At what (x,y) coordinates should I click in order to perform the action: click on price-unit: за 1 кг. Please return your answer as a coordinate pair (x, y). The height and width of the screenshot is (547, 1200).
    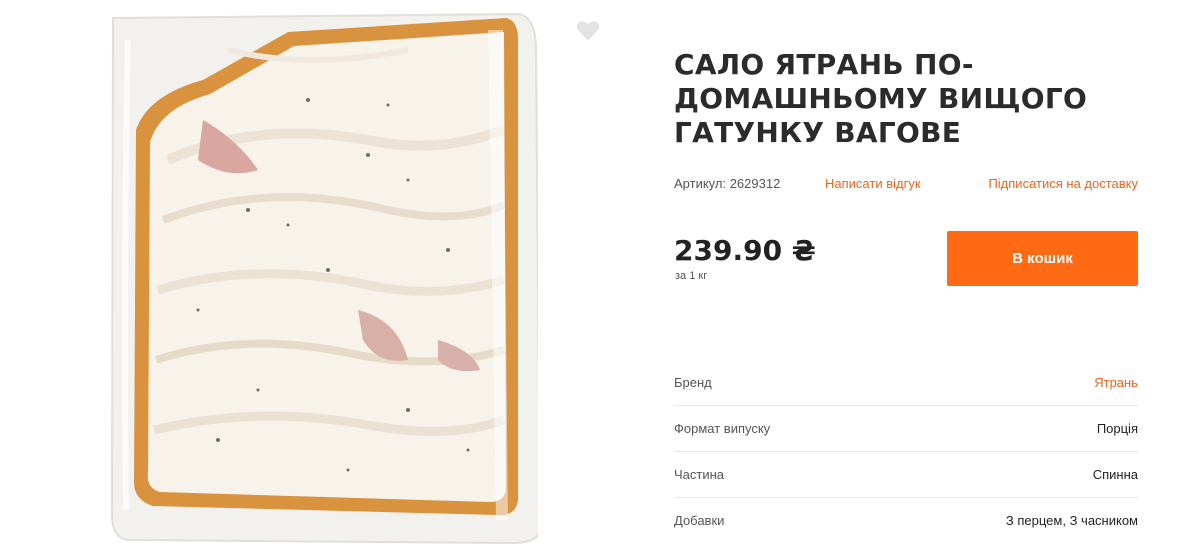
    Looking at the image, I should click on (691, 276).